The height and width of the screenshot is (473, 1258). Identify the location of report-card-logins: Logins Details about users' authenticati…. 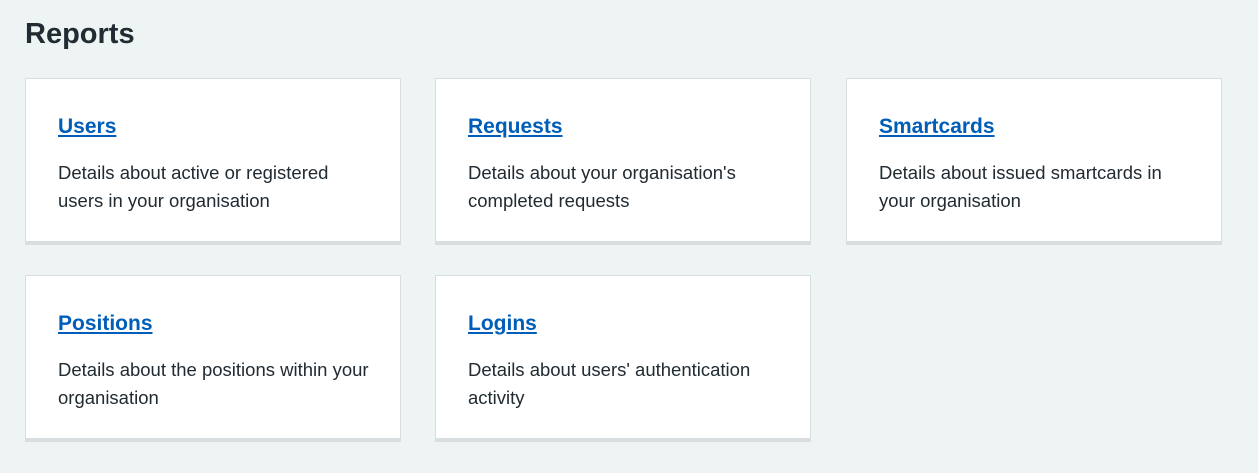
(623, 358).